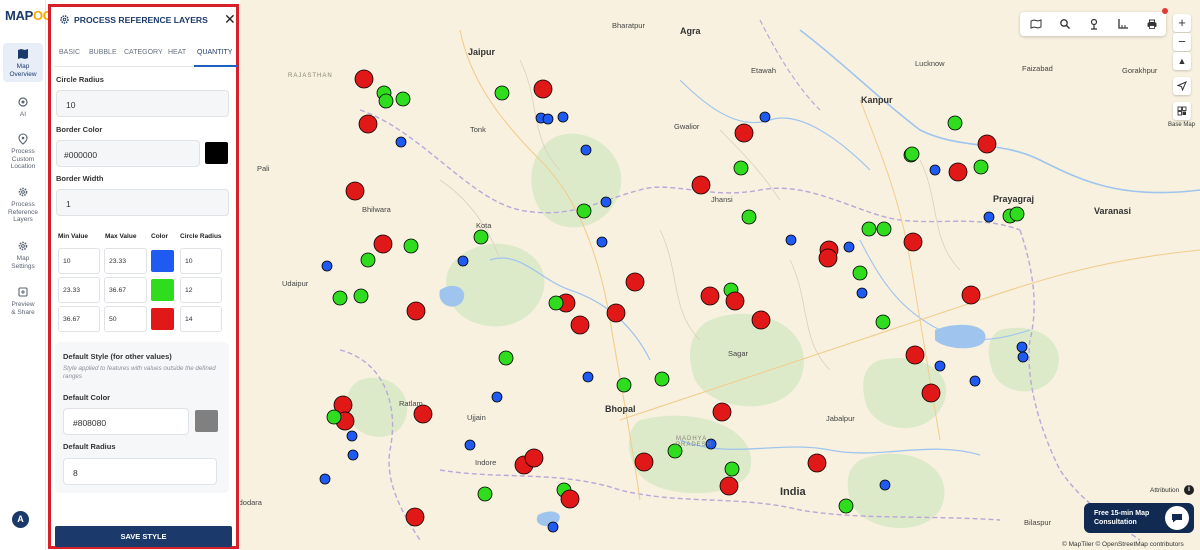 The image size is (1200, 550). What do you see at coordinates (1182, 86) in the screenshot?
I see `locate-button` at bounding box center [1182, 86].